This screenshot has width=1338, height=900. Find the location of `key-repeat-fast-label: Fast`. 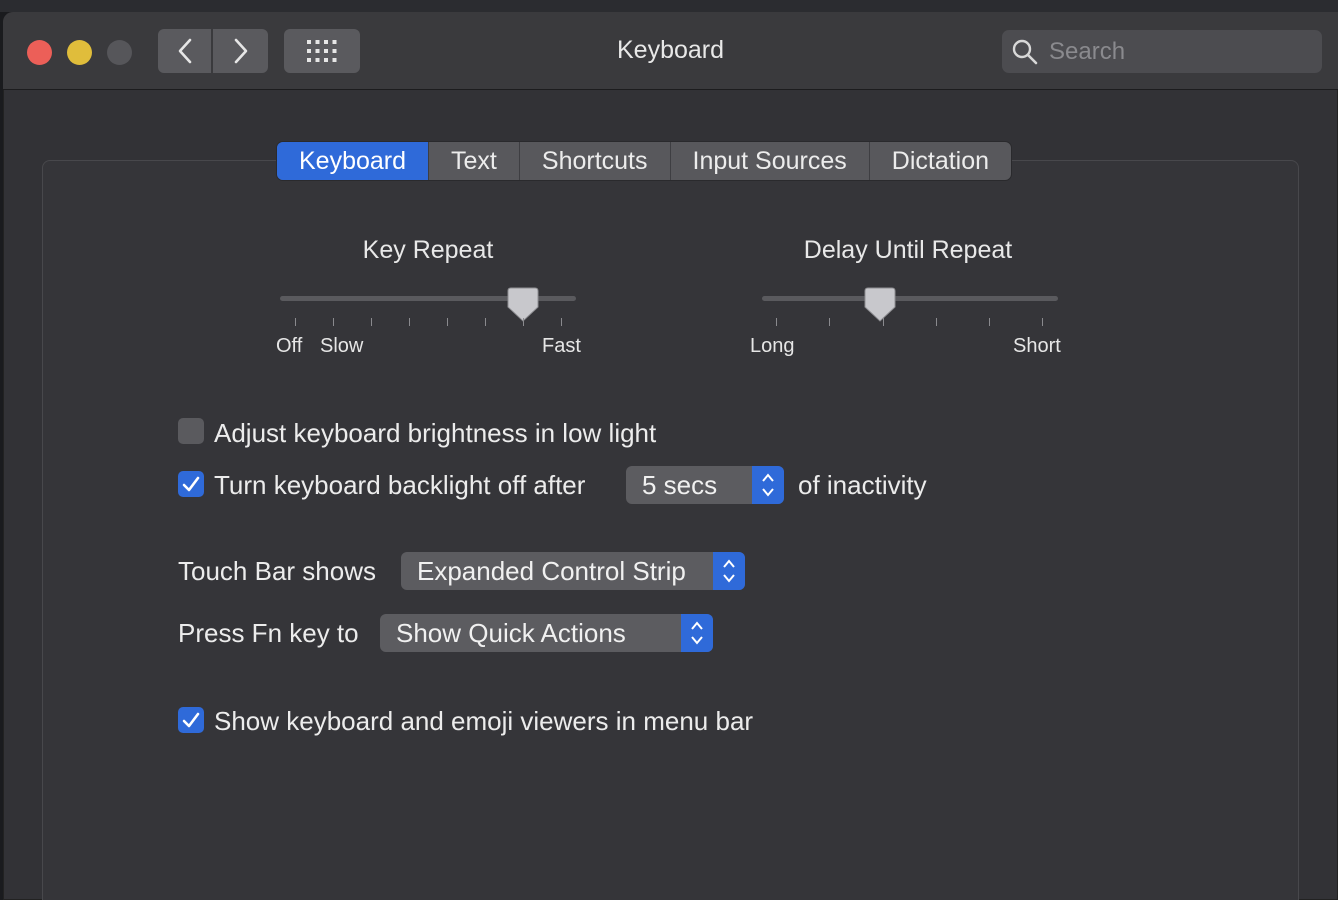

key-repeat-fast-label: Fast is located at coordinates (561, 346).